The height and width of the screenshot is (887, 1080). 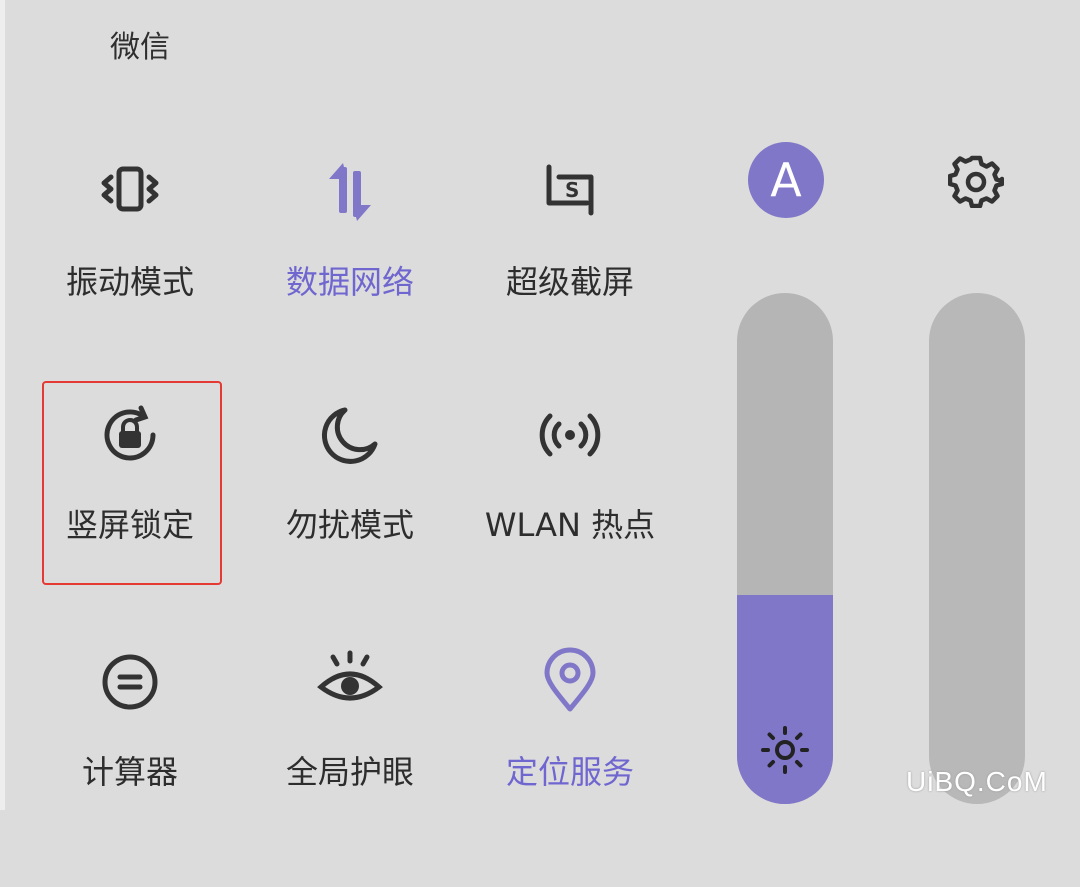 I want to click on tile-wlan-hotspot: WLAN 热点, so click(x=570, y=520).